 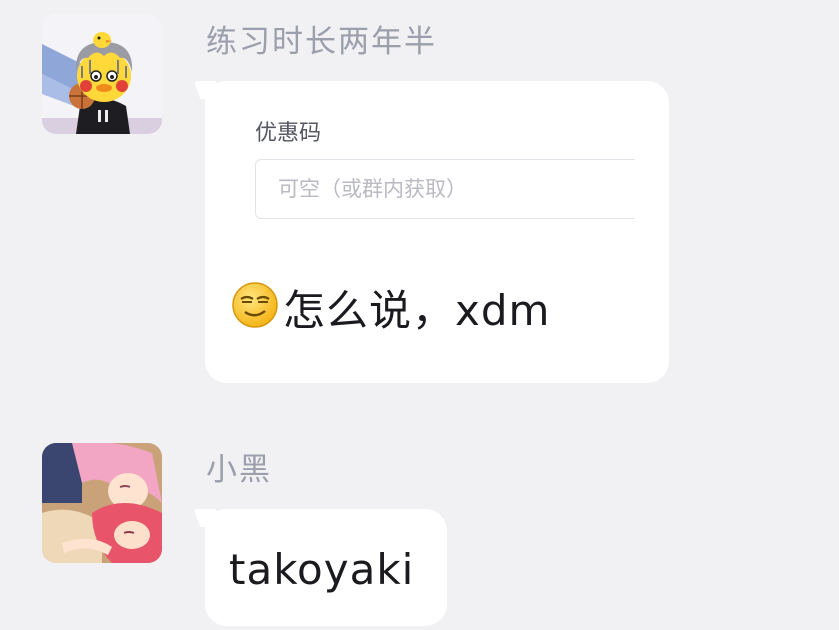 What do you see at coordinates (445, 189) in the screenshot?
I see `coupon-code-input` at bounding box center [445, 189].